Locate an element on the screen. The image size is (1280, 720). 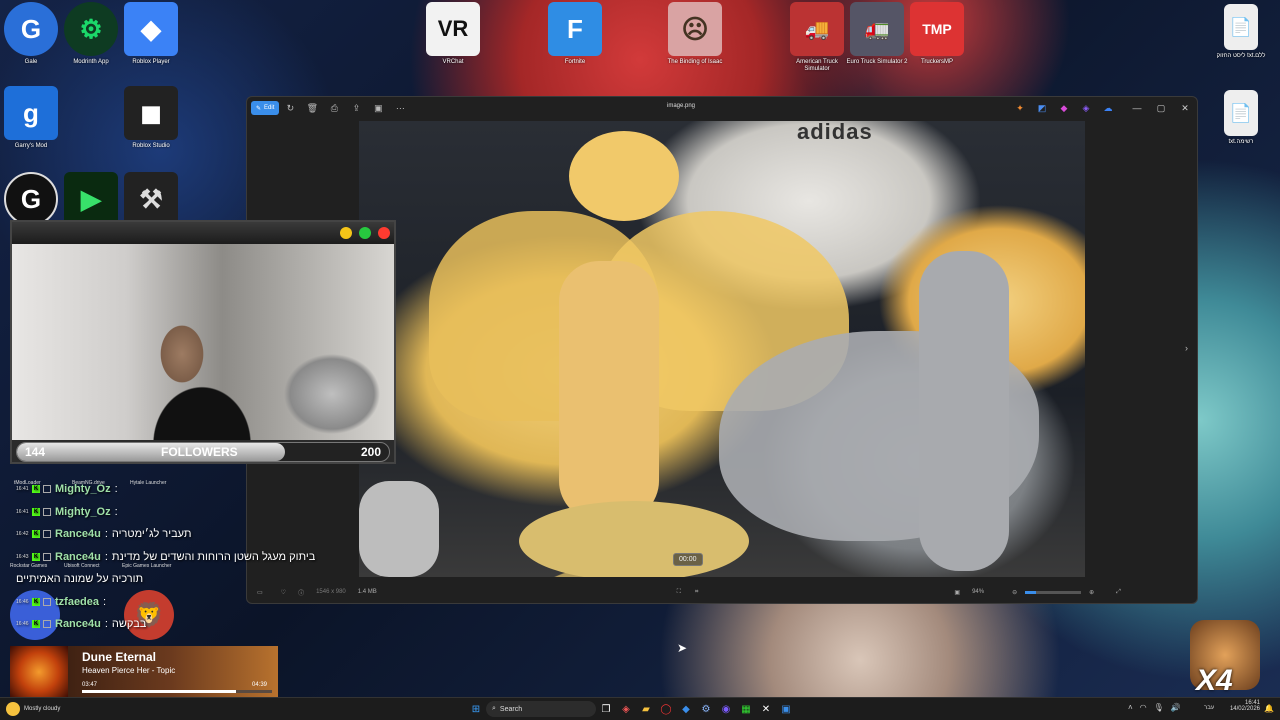
isaac-icon: ☹ is located at coordinates (695, 29).